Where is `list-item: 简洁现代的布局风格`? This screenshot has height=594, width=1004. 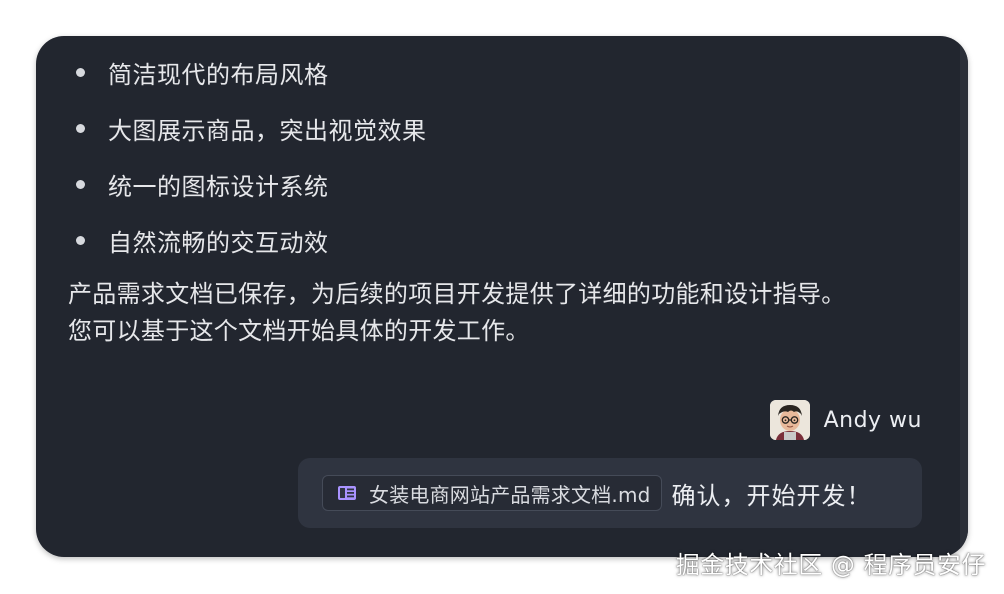
list-item: 简洁现代的布局风格 is located at coordinates (251, 72).